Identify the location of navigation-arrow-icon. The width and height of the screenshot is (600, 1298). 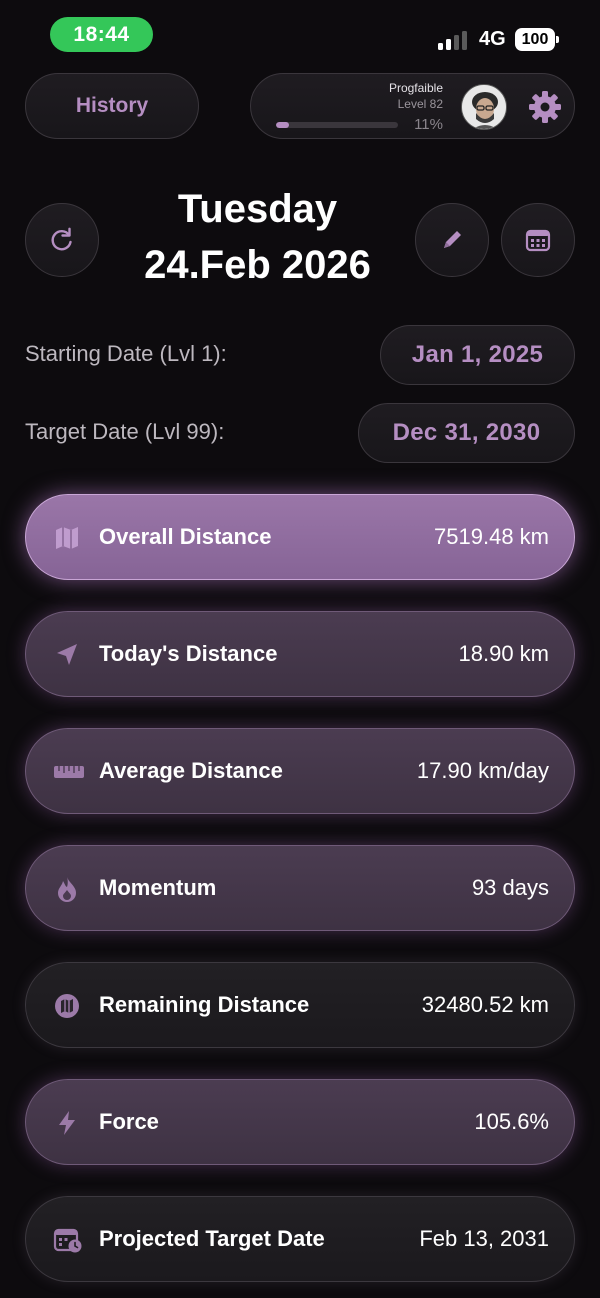
(67, 655).